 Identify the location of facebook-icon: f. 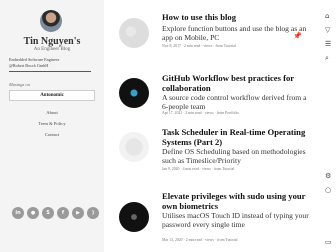
(63, 213).